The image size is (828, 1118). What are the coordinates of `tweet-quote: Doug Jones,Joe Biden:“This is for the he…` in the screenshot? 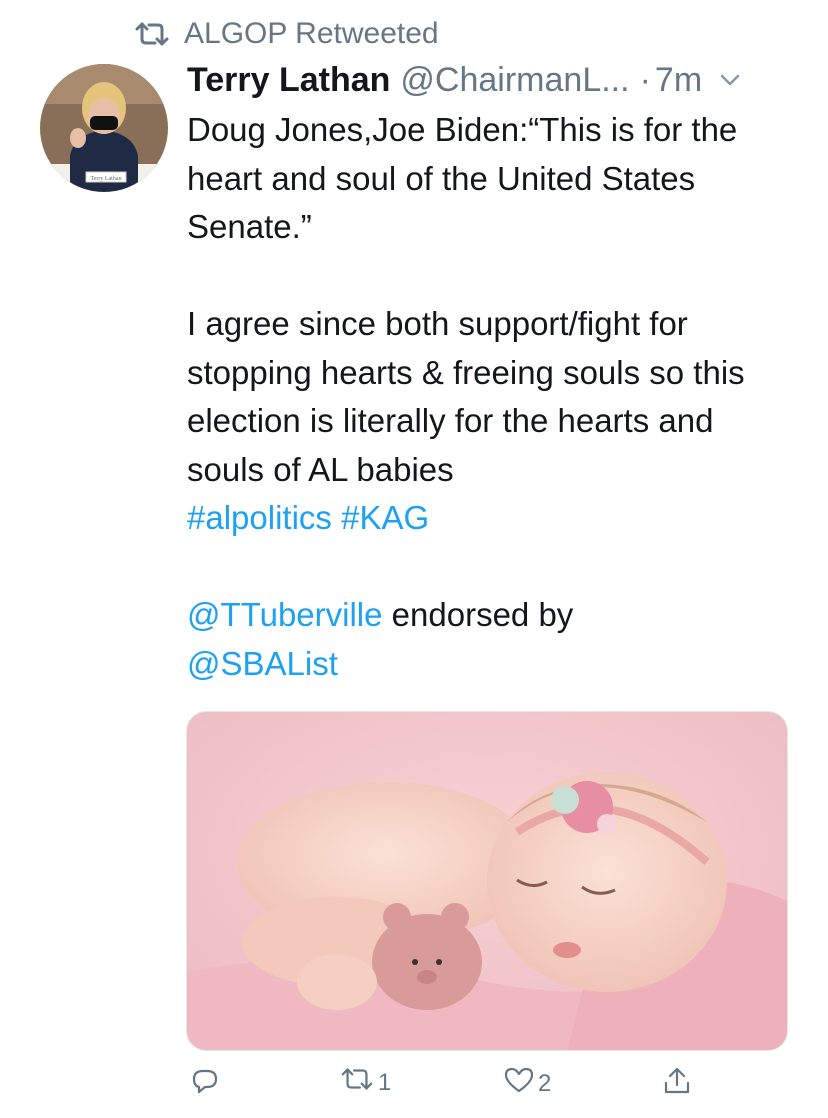 It's located at (462, 178).